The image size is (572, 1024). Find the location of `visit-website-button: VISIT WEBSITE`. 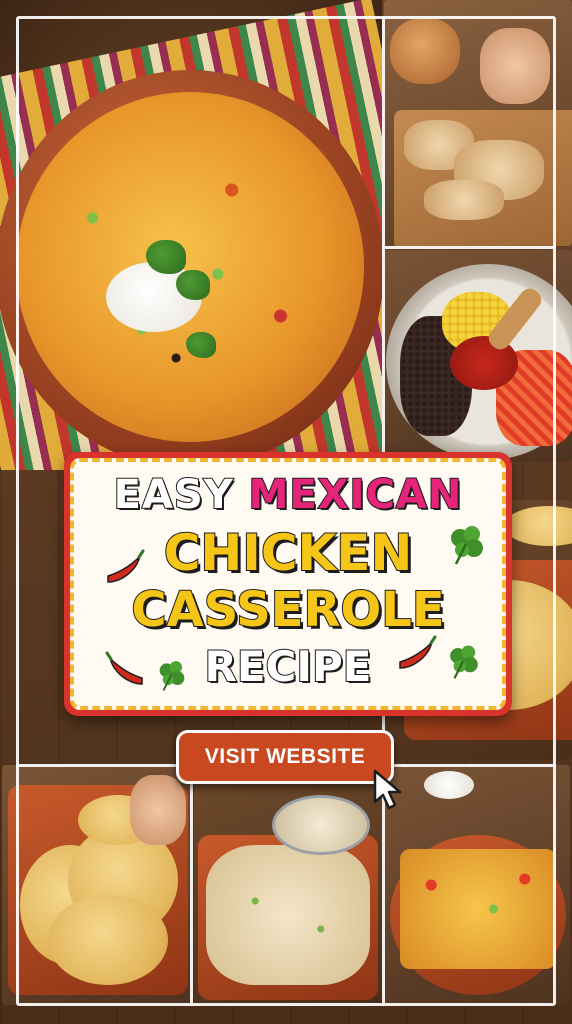

visit-website-button: VISIT WEBSITE is located at coordinates (285, 757).